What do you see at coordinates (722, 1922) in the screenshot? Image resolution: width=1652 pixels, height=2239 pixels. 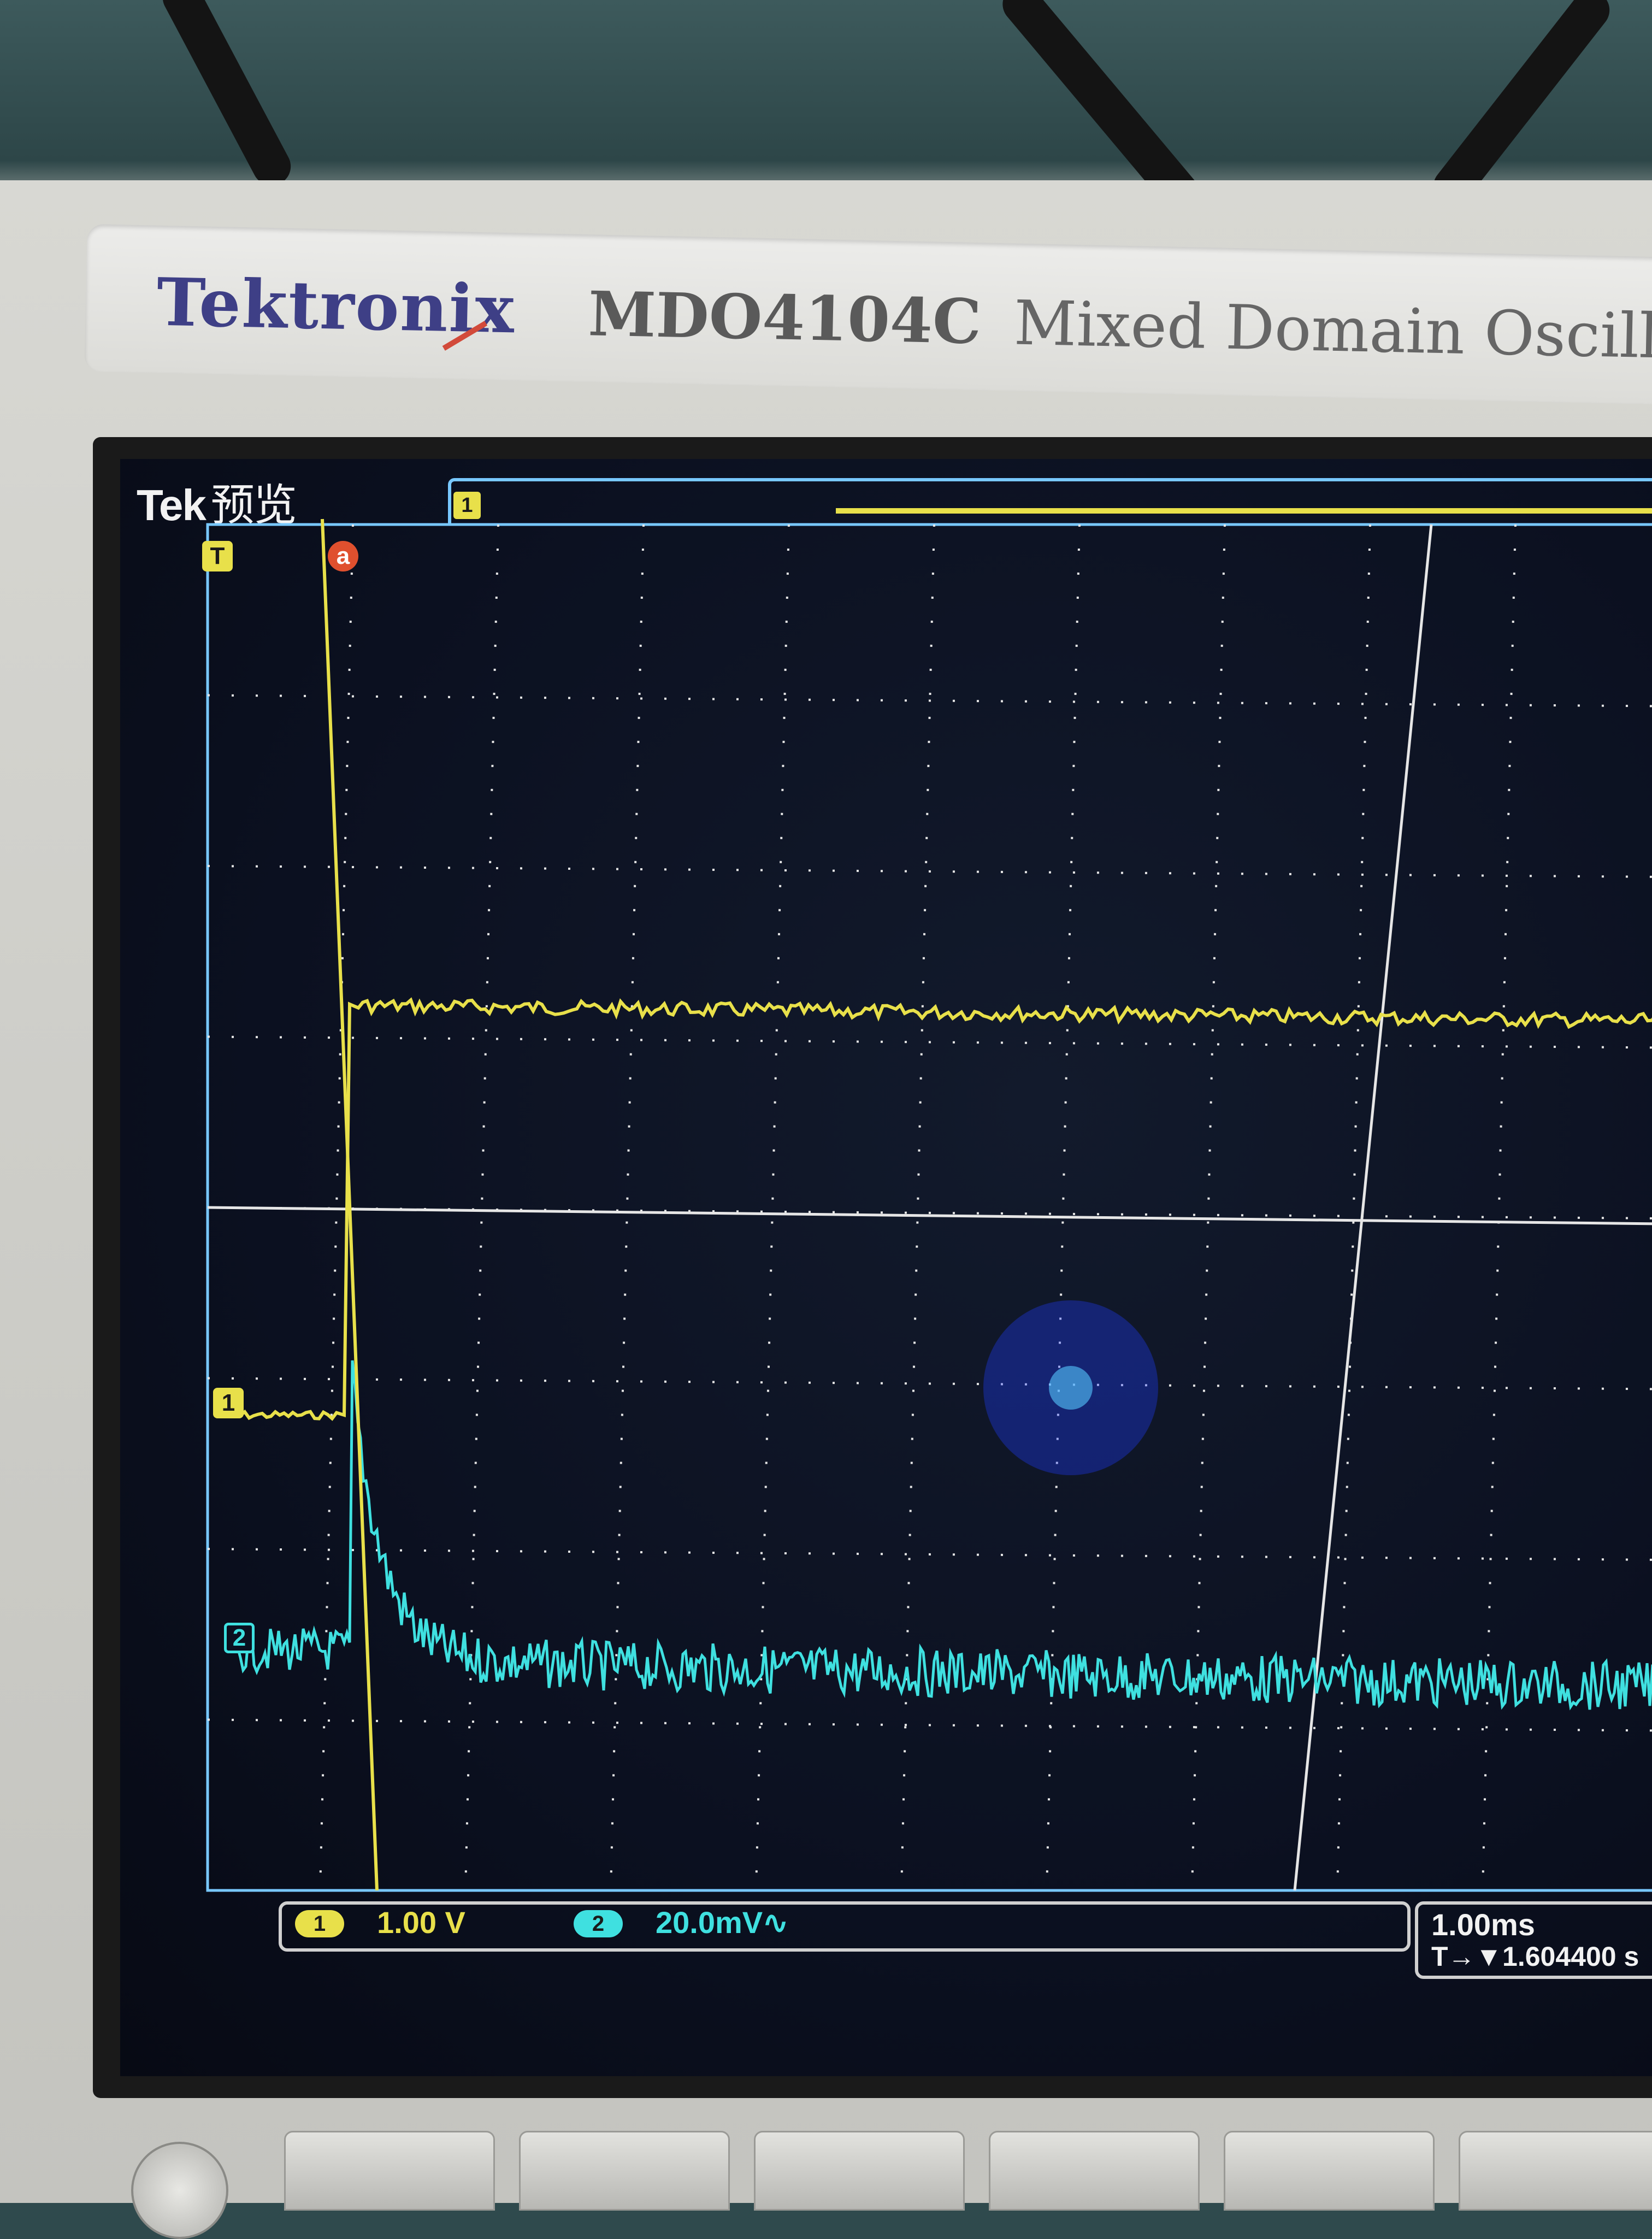 I see `ch2-scale: 20.0mV∿` at bounding box center [722, 1922].